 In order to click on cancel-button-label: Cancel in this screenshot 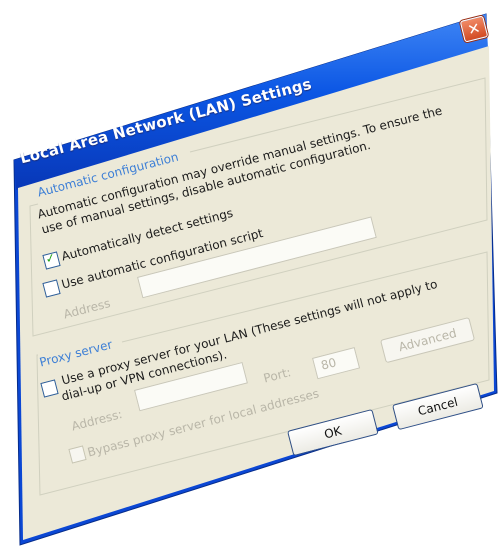, I will do `click(438, 406)`.